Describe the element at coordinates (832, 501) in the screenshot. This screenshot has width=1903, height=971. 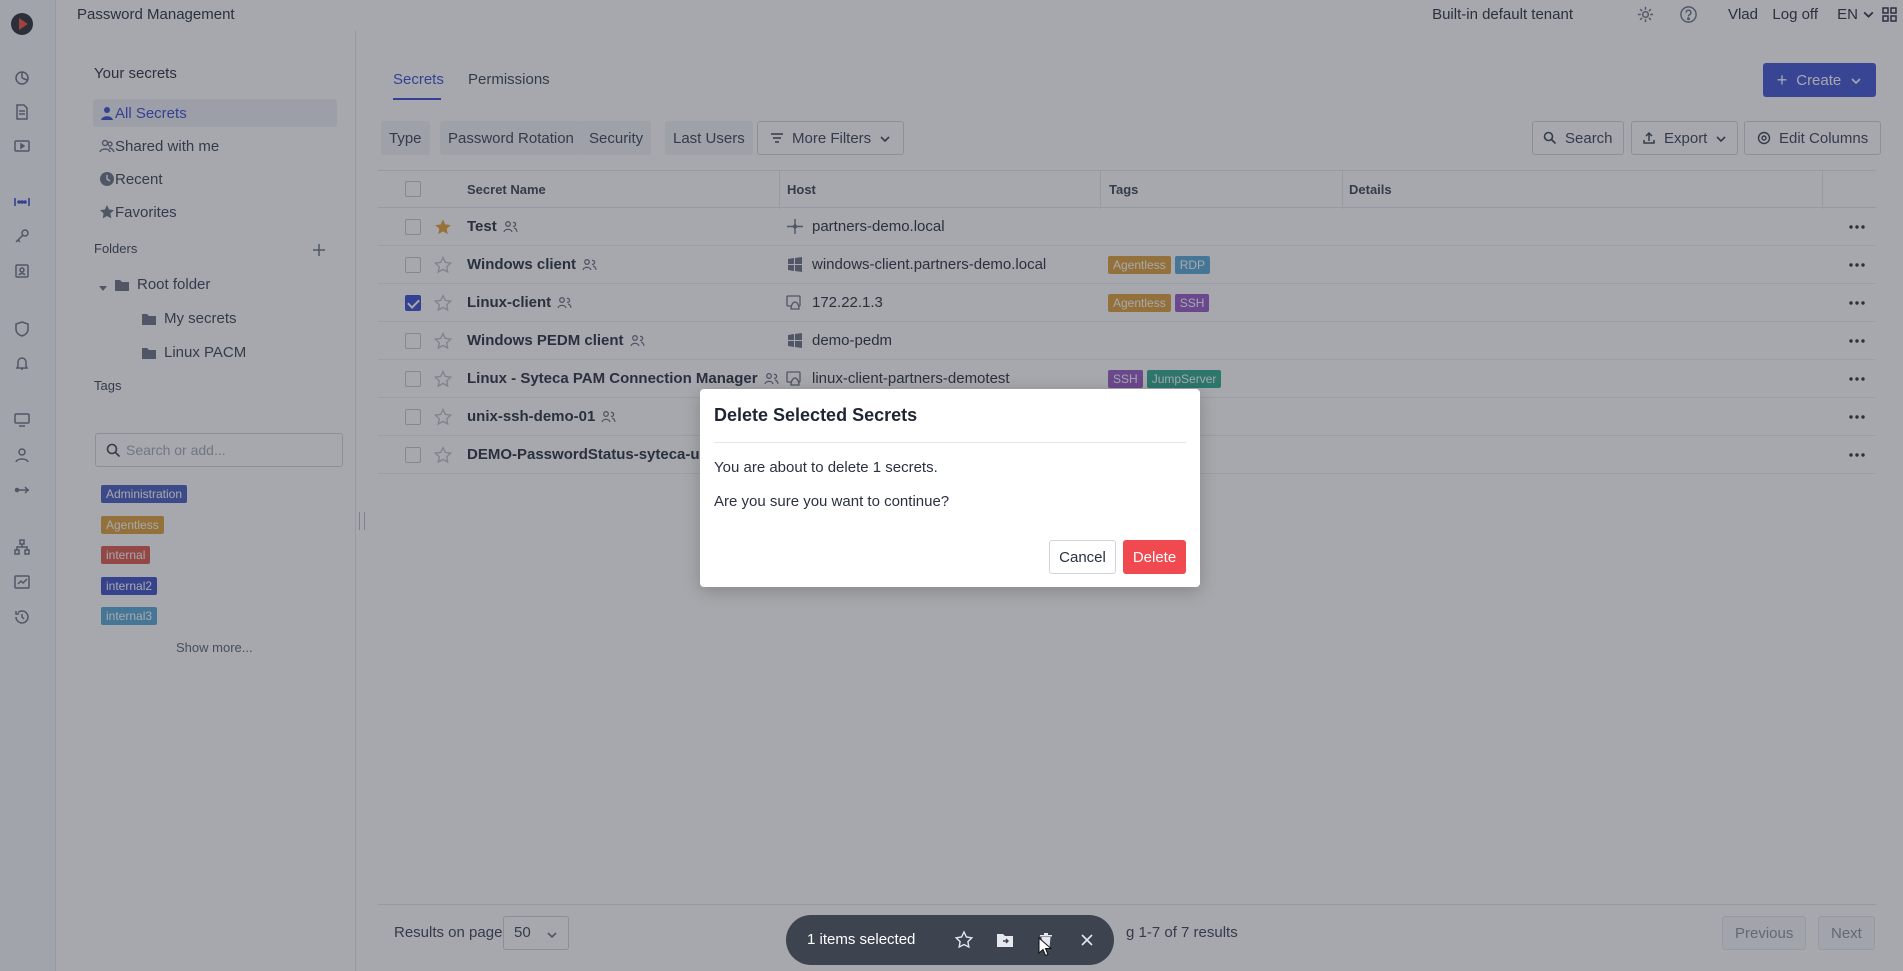
I see `dialog-question: Are you sure you want to continue?` at that location.